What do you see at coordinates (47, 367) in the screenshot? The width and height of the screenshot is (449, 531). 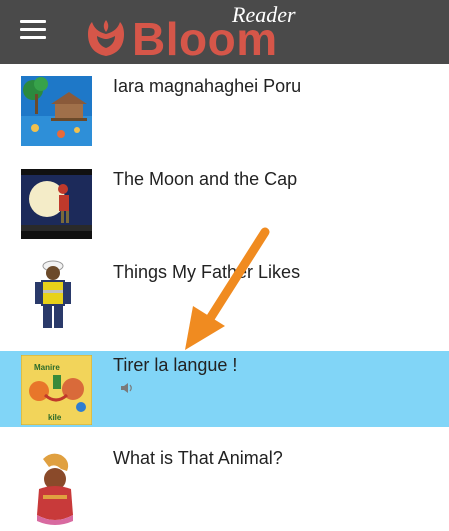 I see `cover-text-top: Manire` at bounding box center [47, 367].